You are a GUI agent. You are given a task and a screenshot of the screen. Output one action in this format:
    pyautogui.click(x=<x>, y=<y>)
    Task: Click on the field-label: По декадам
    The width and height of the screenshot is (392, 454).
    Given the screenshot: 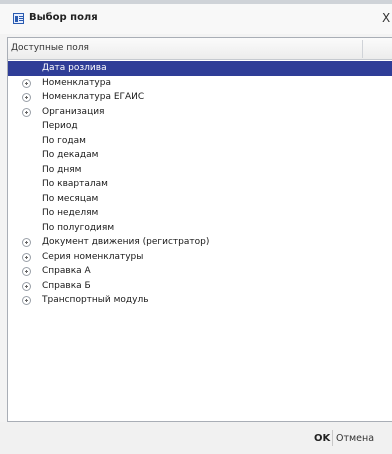 What is the action you would take?
    pyautogui.click(x=70, y=155)
    